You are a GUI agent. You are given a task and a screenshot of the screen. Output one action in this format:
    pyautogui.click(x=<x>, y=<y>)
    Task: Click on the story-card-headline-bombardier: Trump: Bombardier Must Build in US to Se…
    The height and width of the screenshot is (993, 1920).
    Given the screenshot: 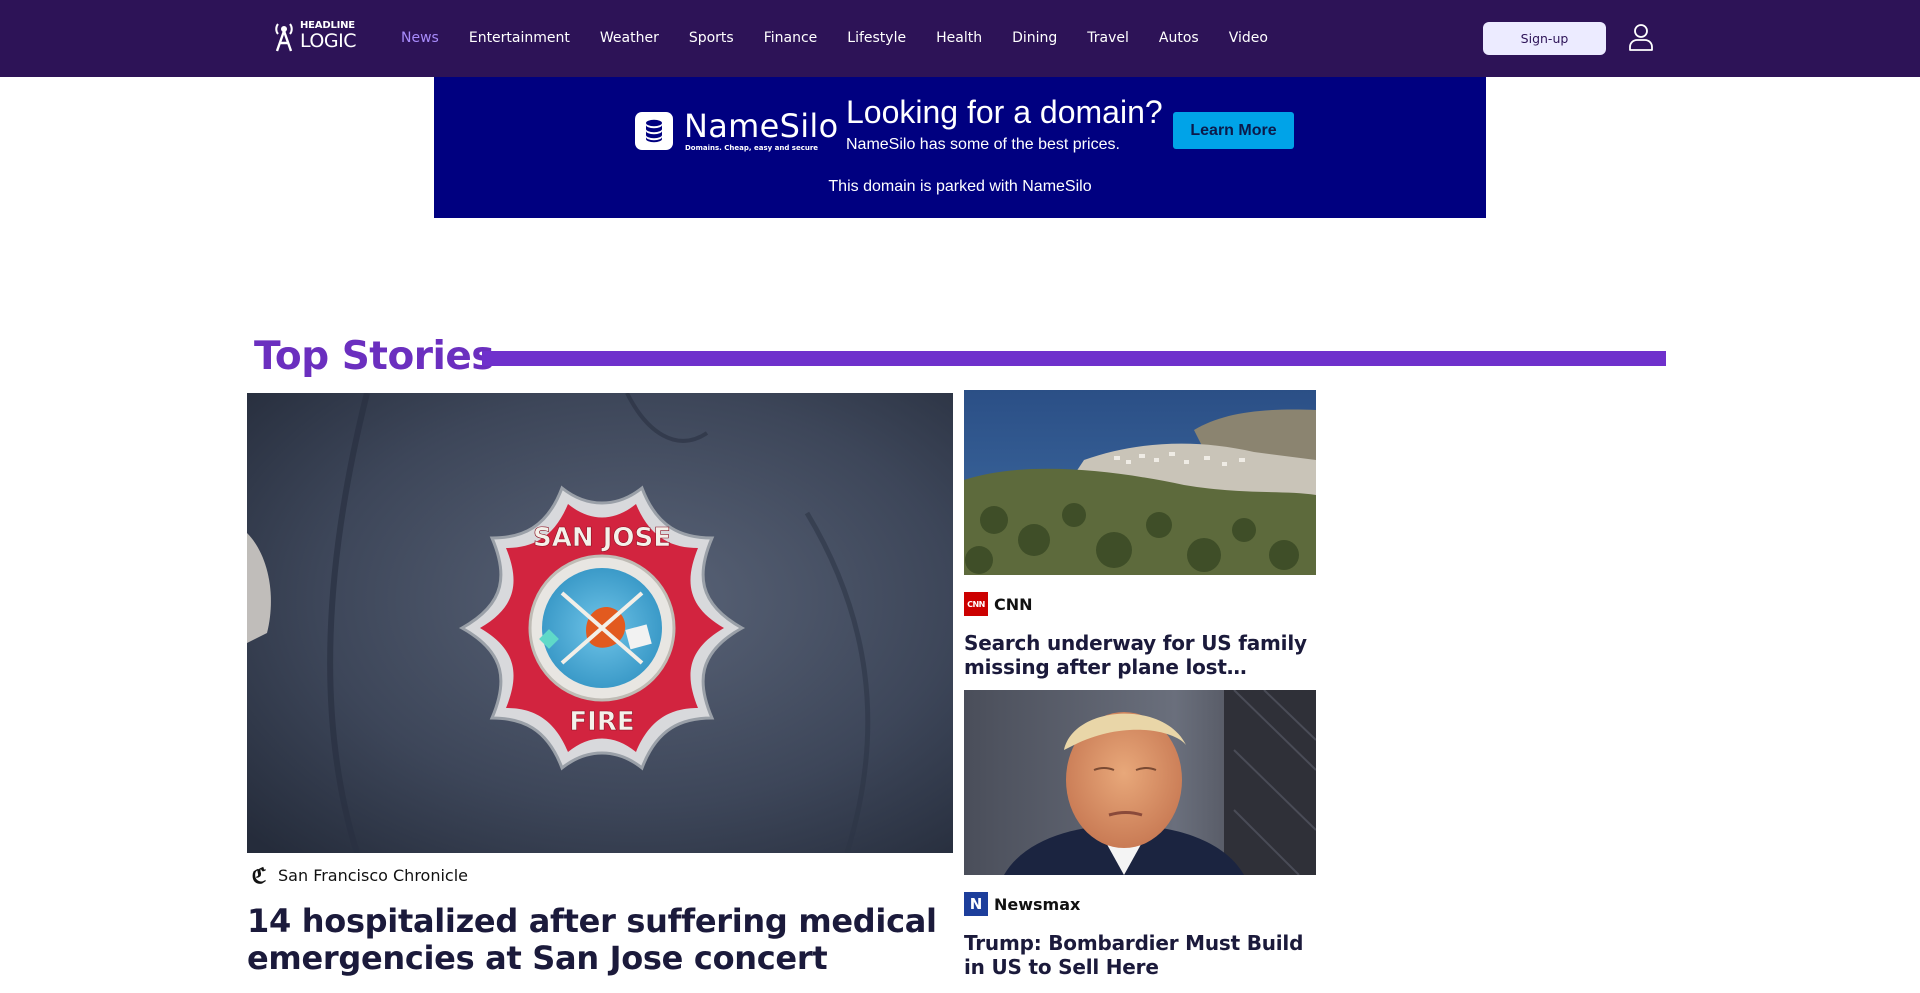 What is the action you would take?
    pyautogui.click(x=1140, y=955)
    